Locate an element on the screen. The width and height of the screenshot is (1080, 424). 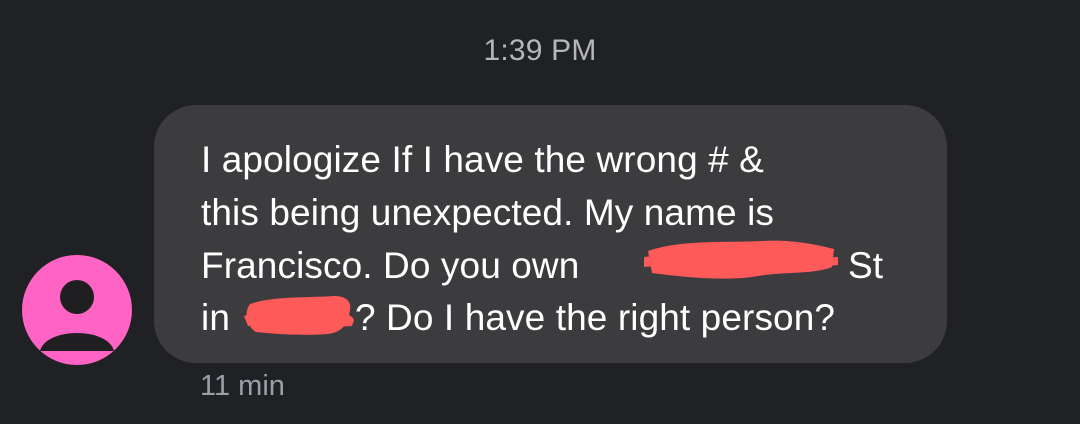
message-timestamp: 1:39 PM is located at coordinates (540, 50).